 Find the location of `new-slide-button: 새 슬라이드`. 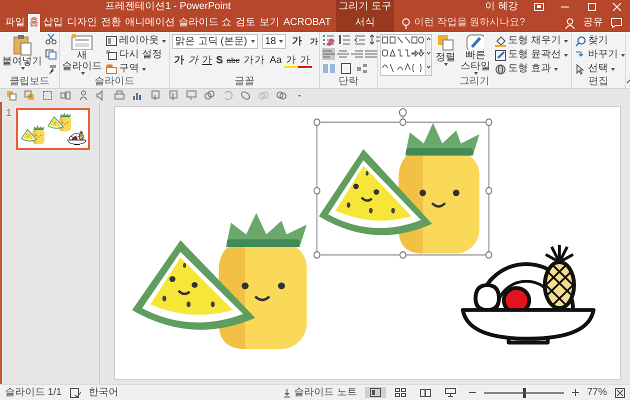

new-slide-button: 새 슬라이드 is located at coordinates (82, 54).